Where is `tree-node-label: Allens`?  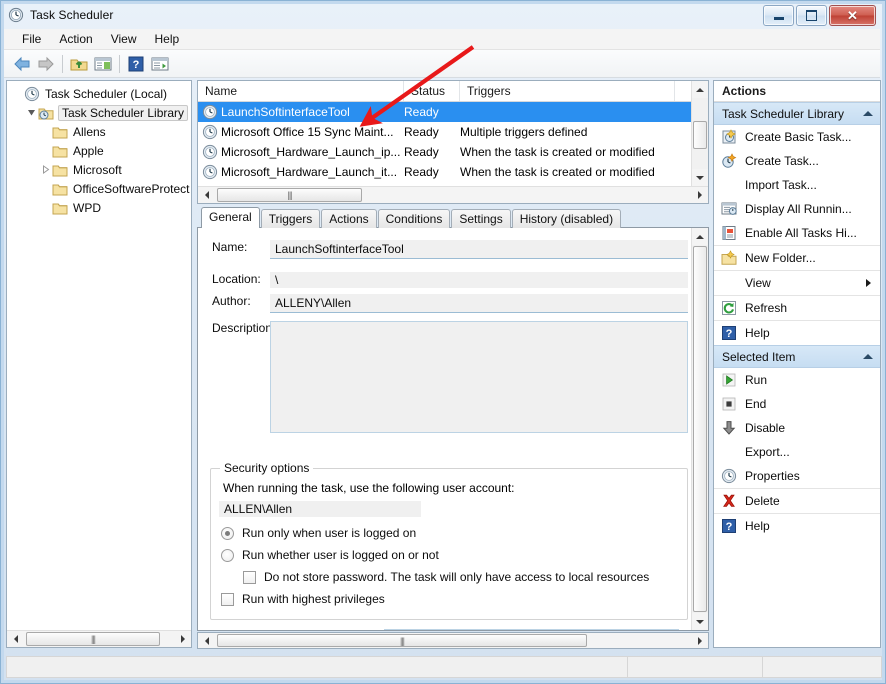 tree-node-label: Allens is located at coordinates (89, 131).